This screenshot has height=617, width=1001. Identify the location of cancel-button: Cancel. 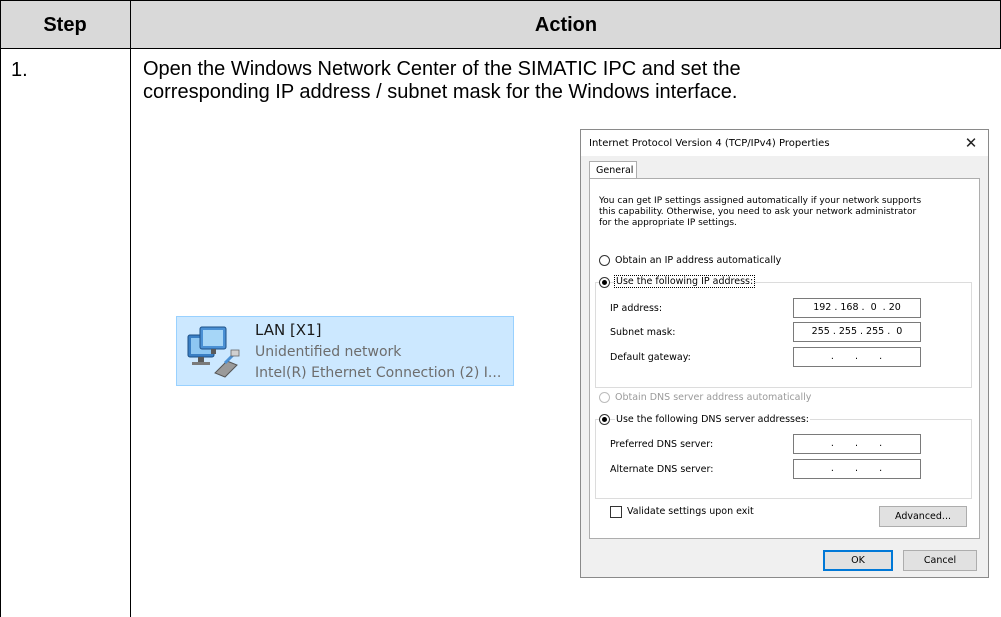
(940, 560).